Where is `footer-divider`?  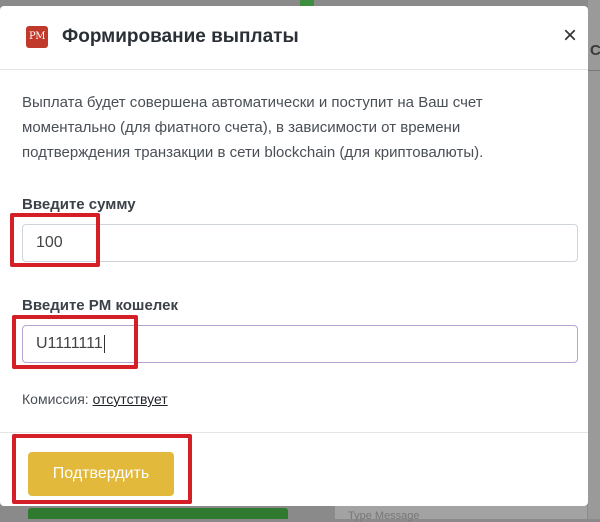
footer-divider is located at coordinates (294, 432).